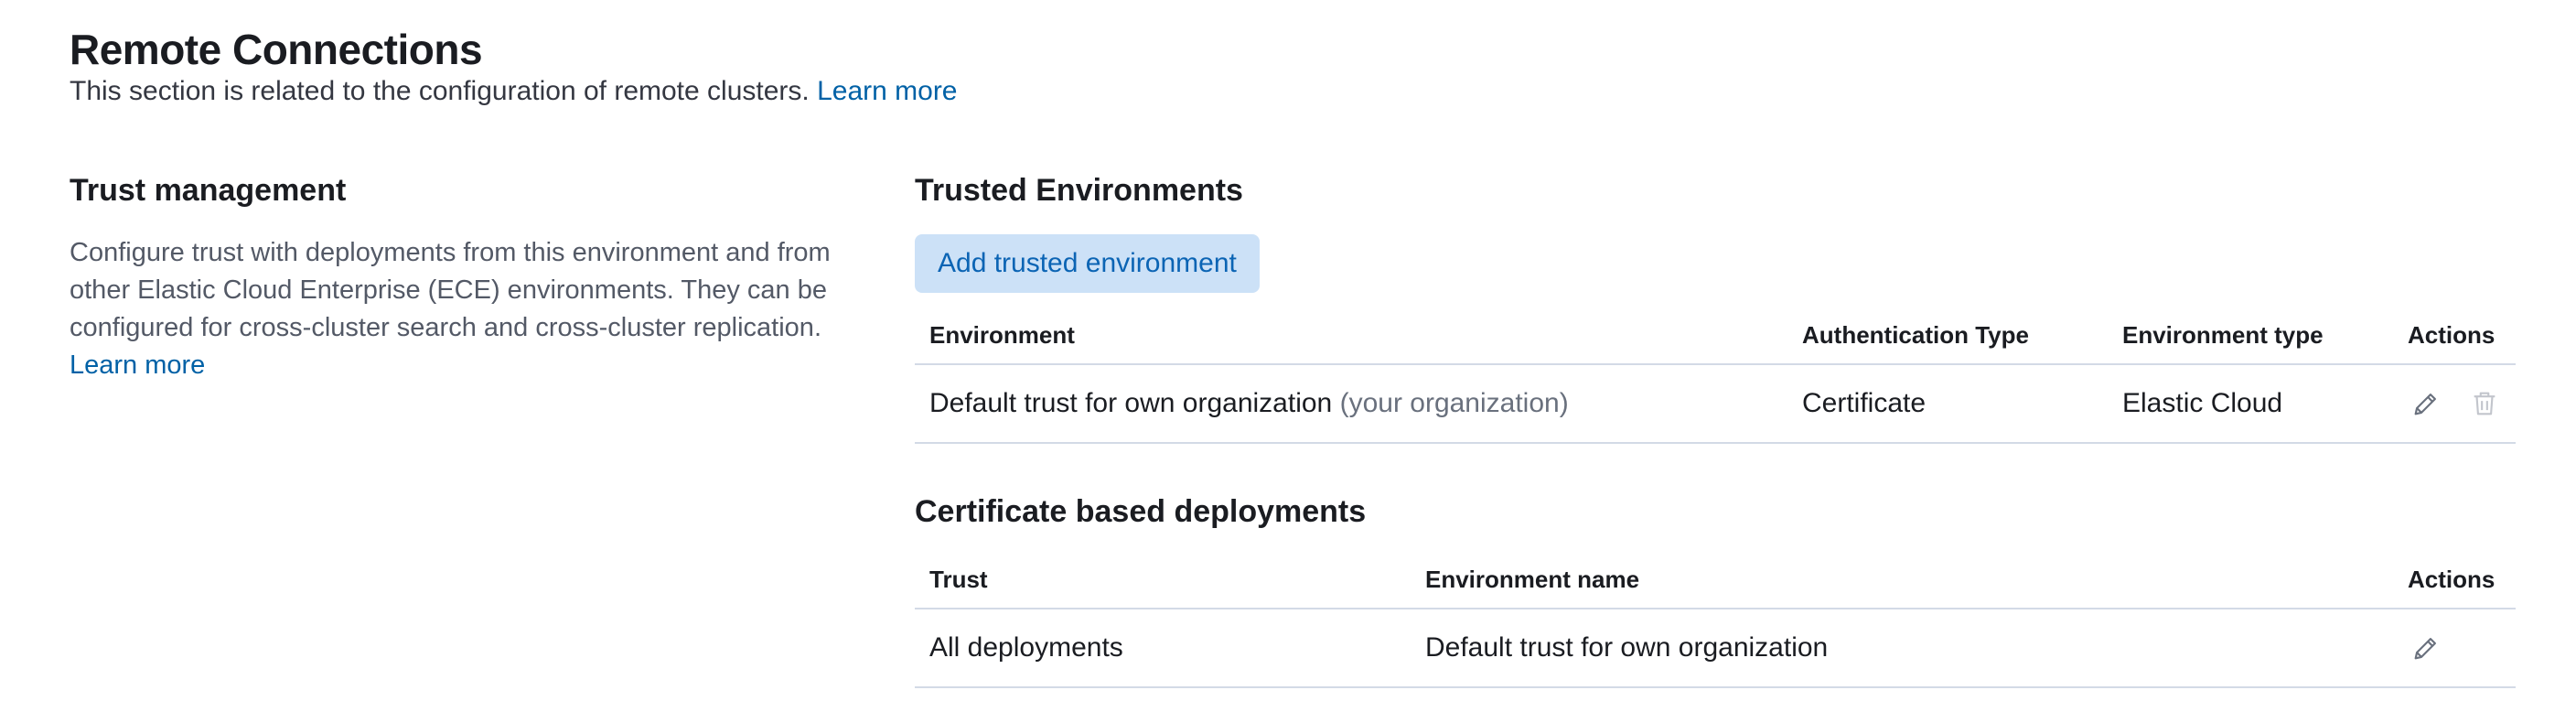 The image size is (2576, 701). I want to click on environment-note: (your organization), so click(1454, 403).